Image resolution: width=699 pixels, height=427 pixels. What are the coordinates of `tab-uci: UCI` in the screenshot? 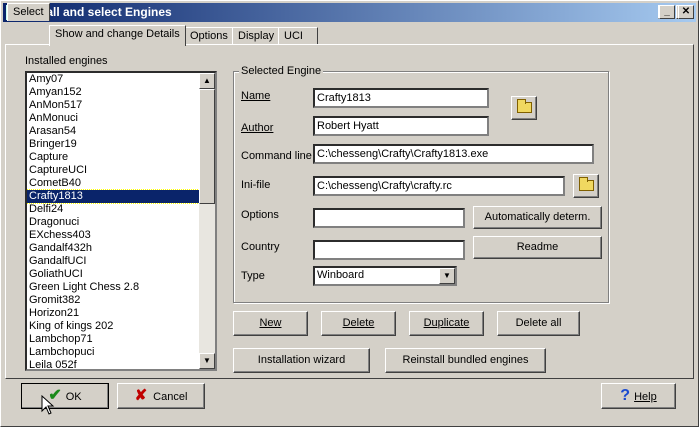 It's located at (298, 36).